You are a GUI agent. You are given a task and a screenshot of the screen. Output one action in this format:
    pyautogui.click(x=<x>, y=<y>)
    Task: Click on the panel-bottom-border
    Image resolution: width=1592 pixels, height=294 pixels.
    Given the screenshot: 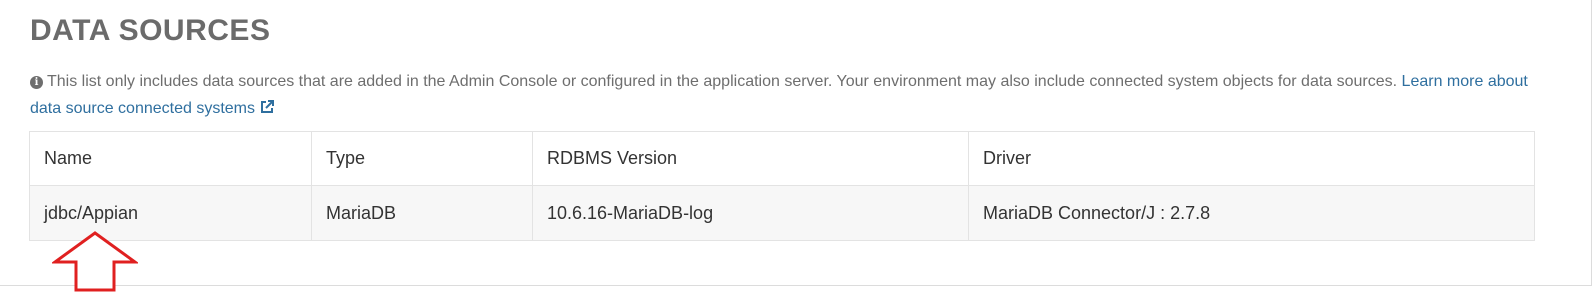 What is the action you would take?
    pyautogui.click(x=796, y=285)
    